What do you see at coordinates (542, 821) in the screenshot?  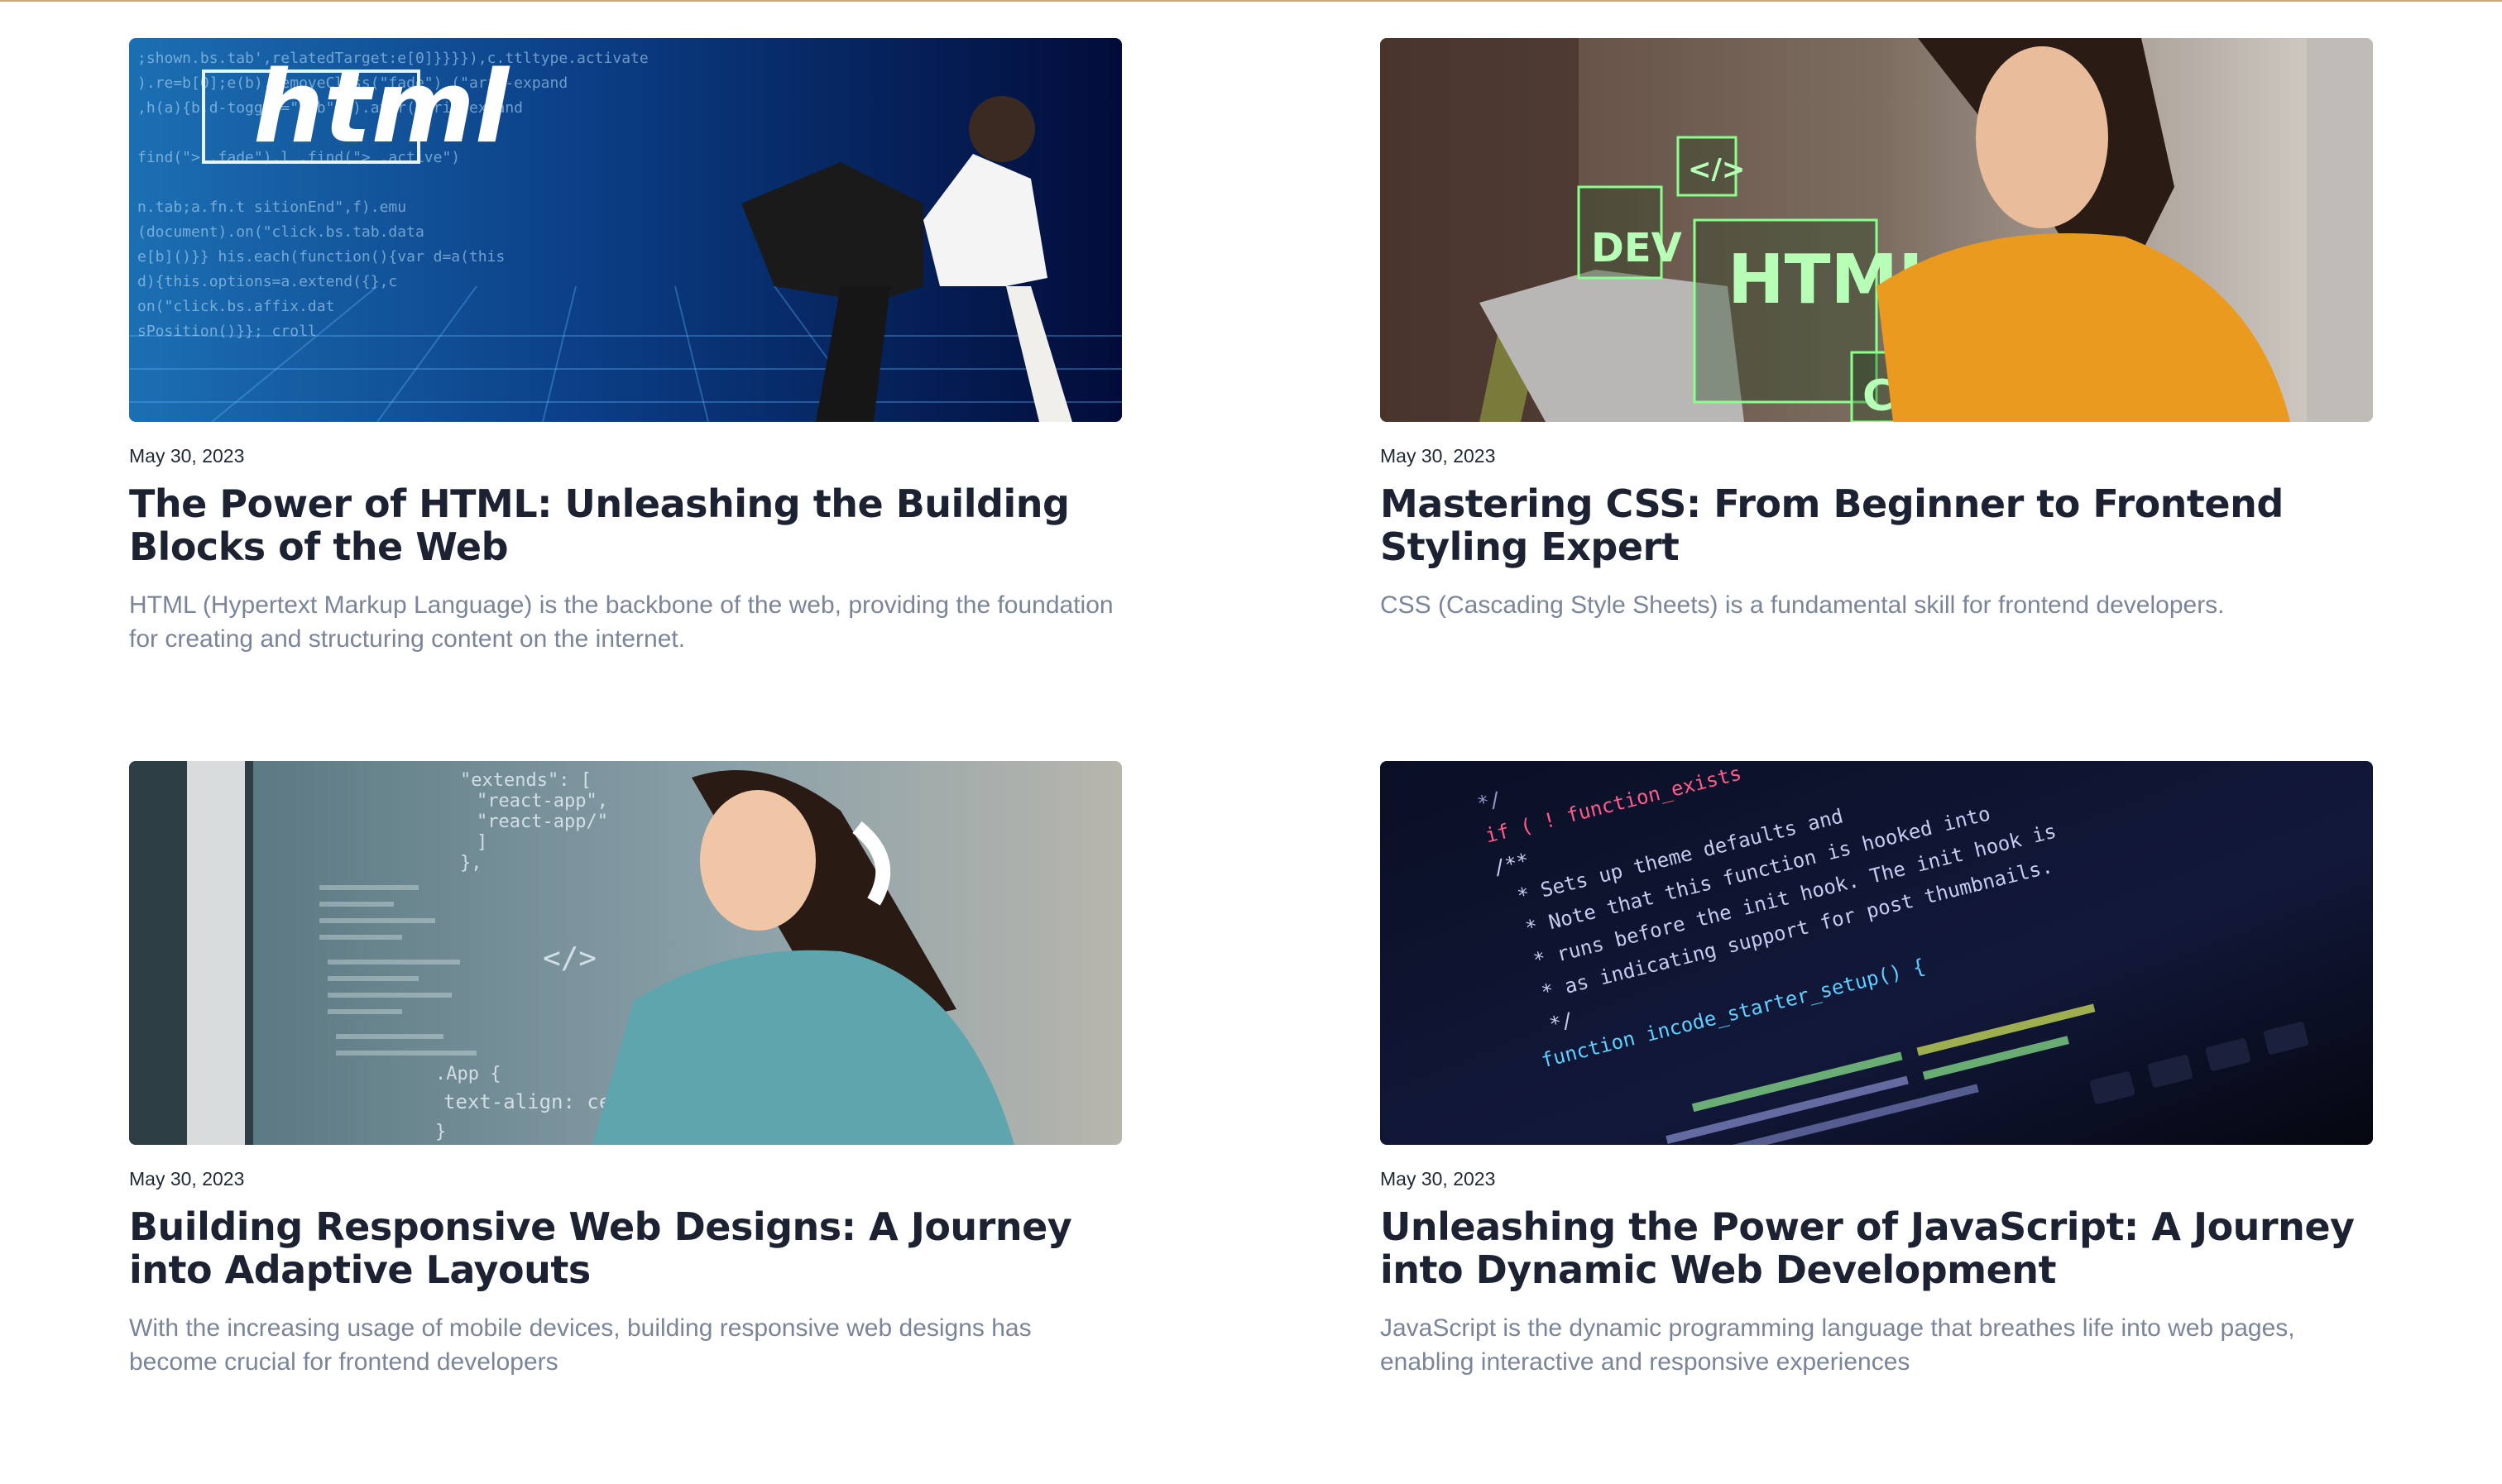 I see `svg-text: "react-app/"` at bounding box center [542, 821].